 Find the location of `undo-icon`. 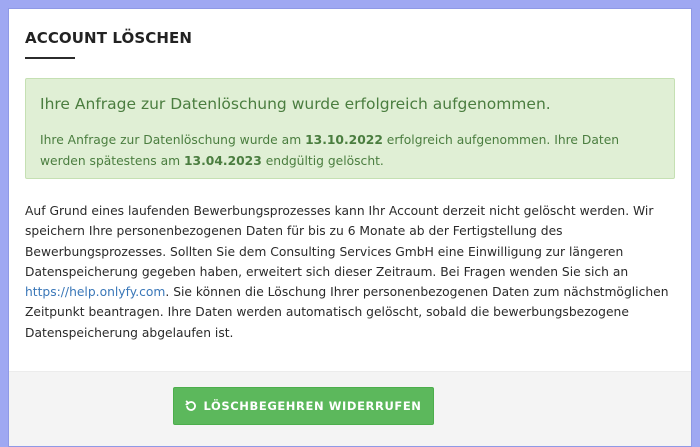

undo-icon is located at coordinates (191, 406).